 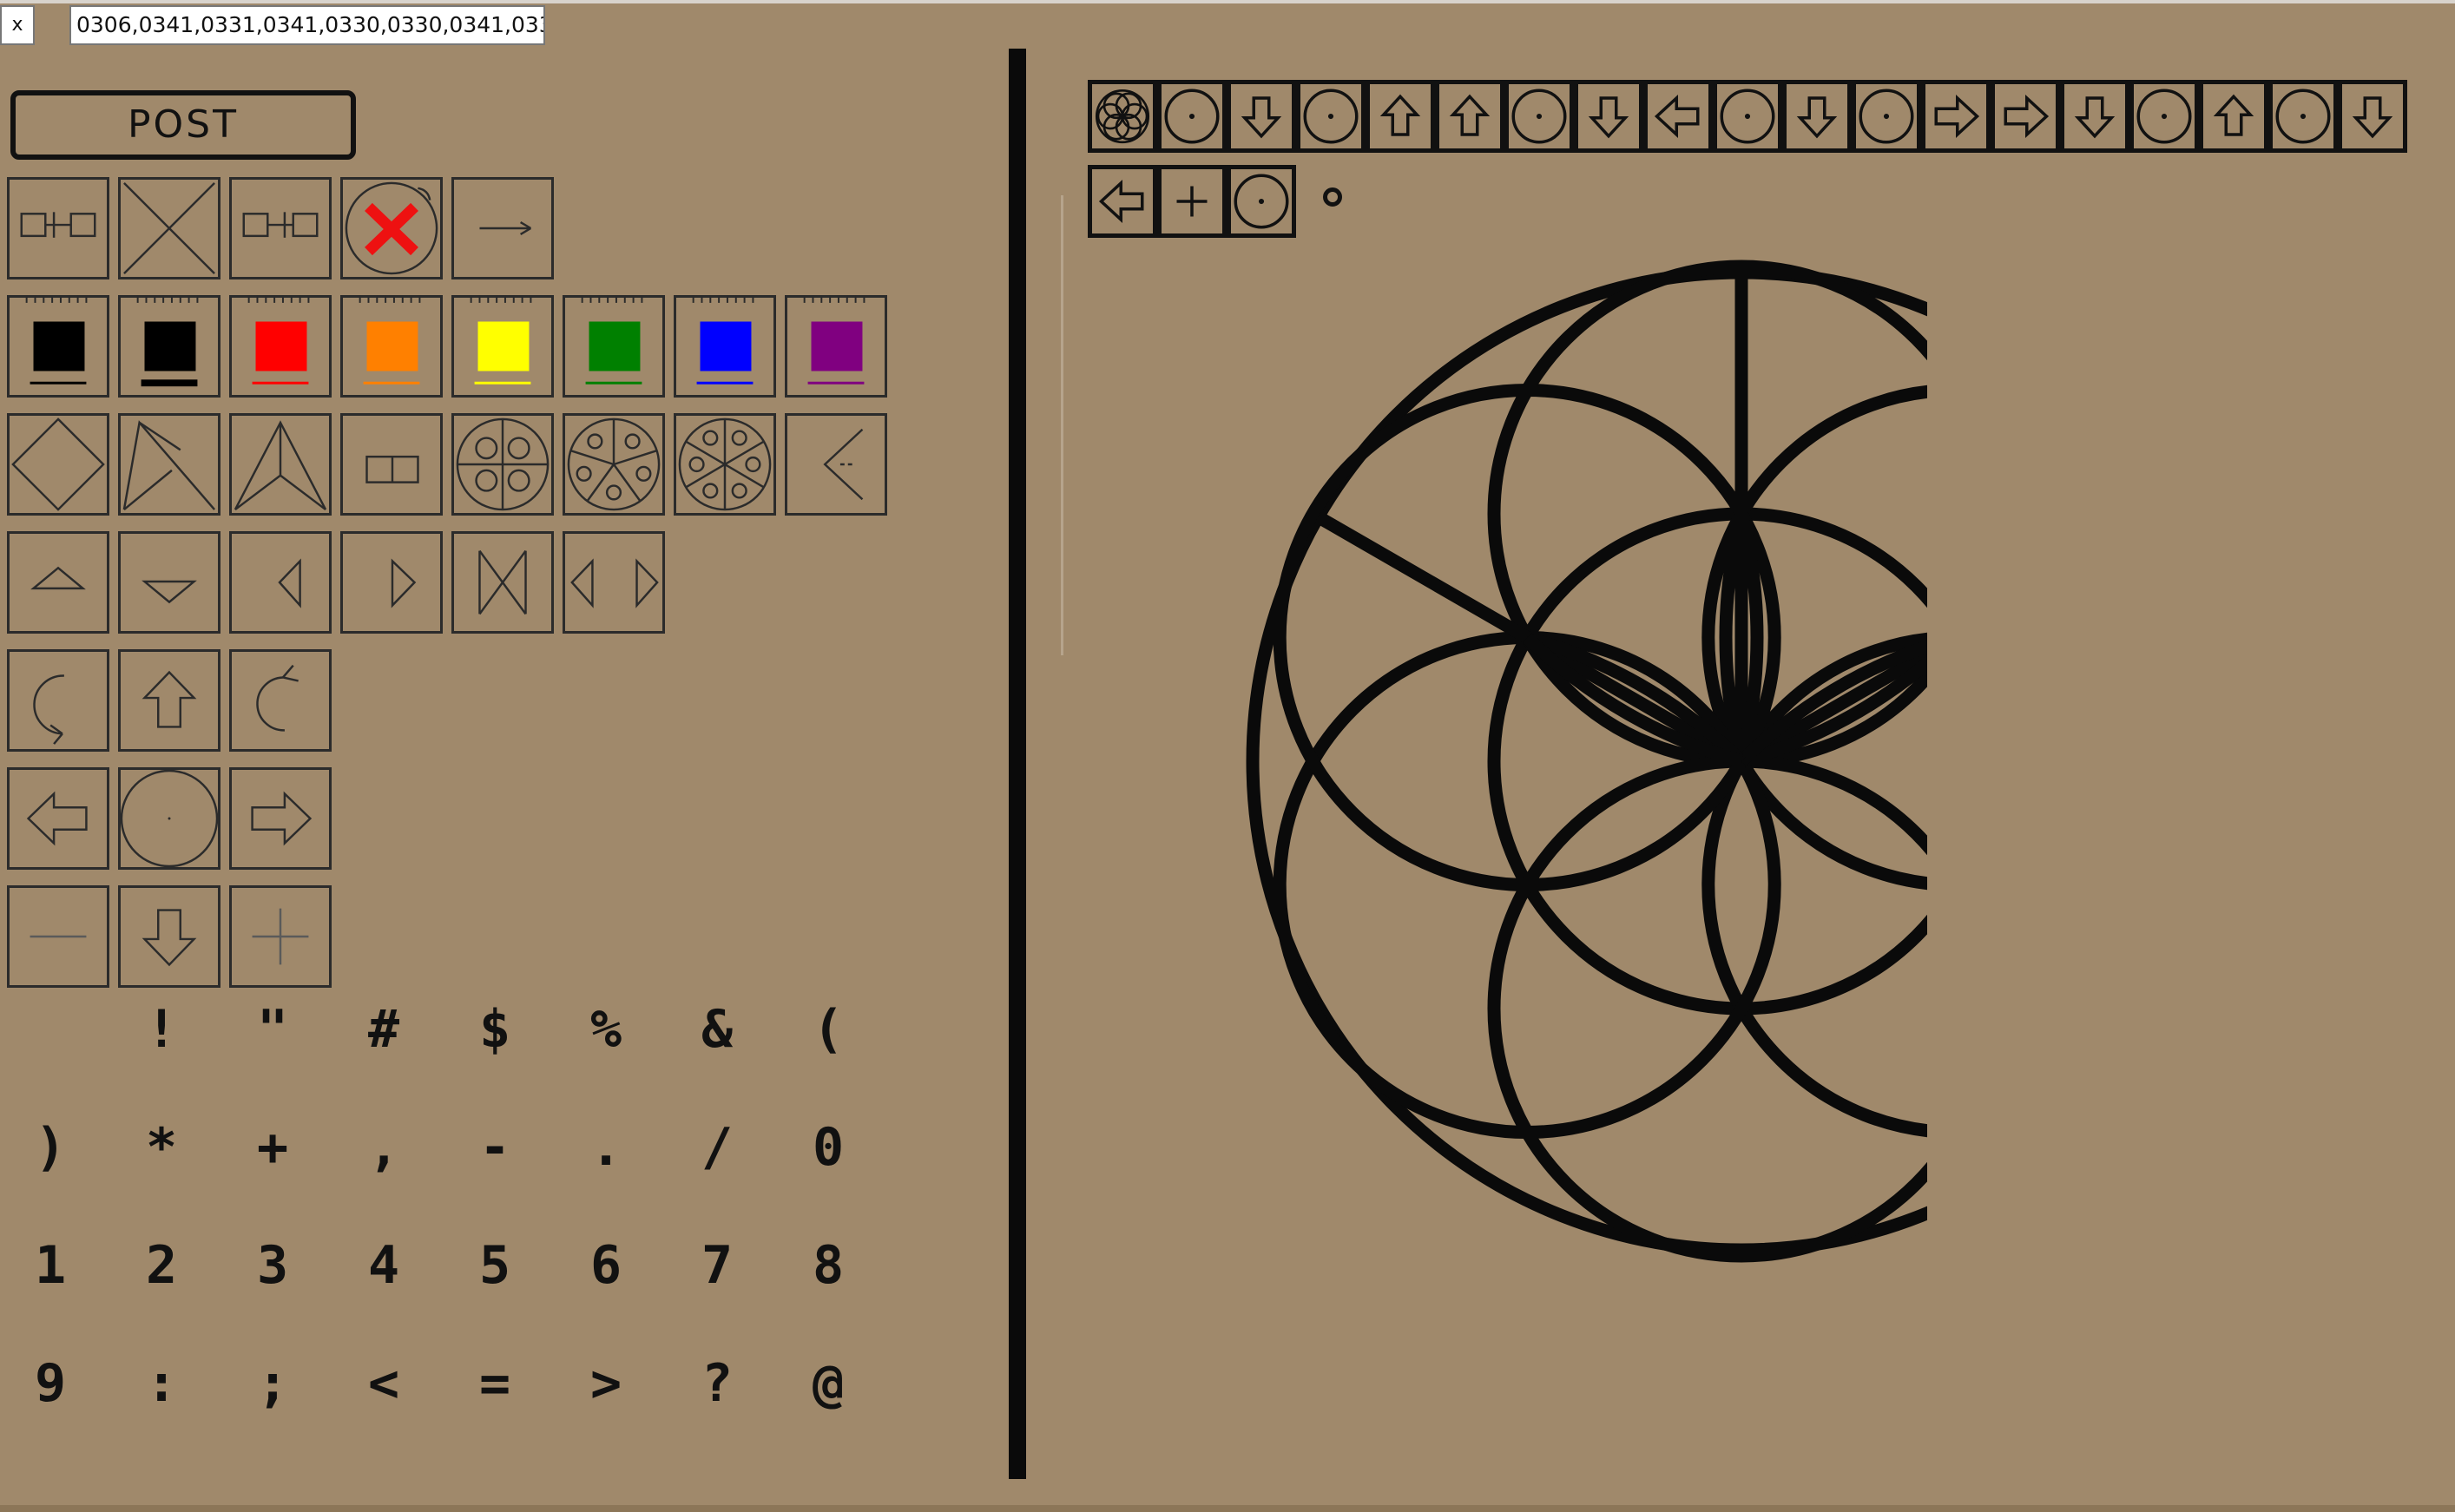 What do you see at coordinates (836, 464) in the screenshot?
I see `angle-icon` at bounding box center [836, 464].